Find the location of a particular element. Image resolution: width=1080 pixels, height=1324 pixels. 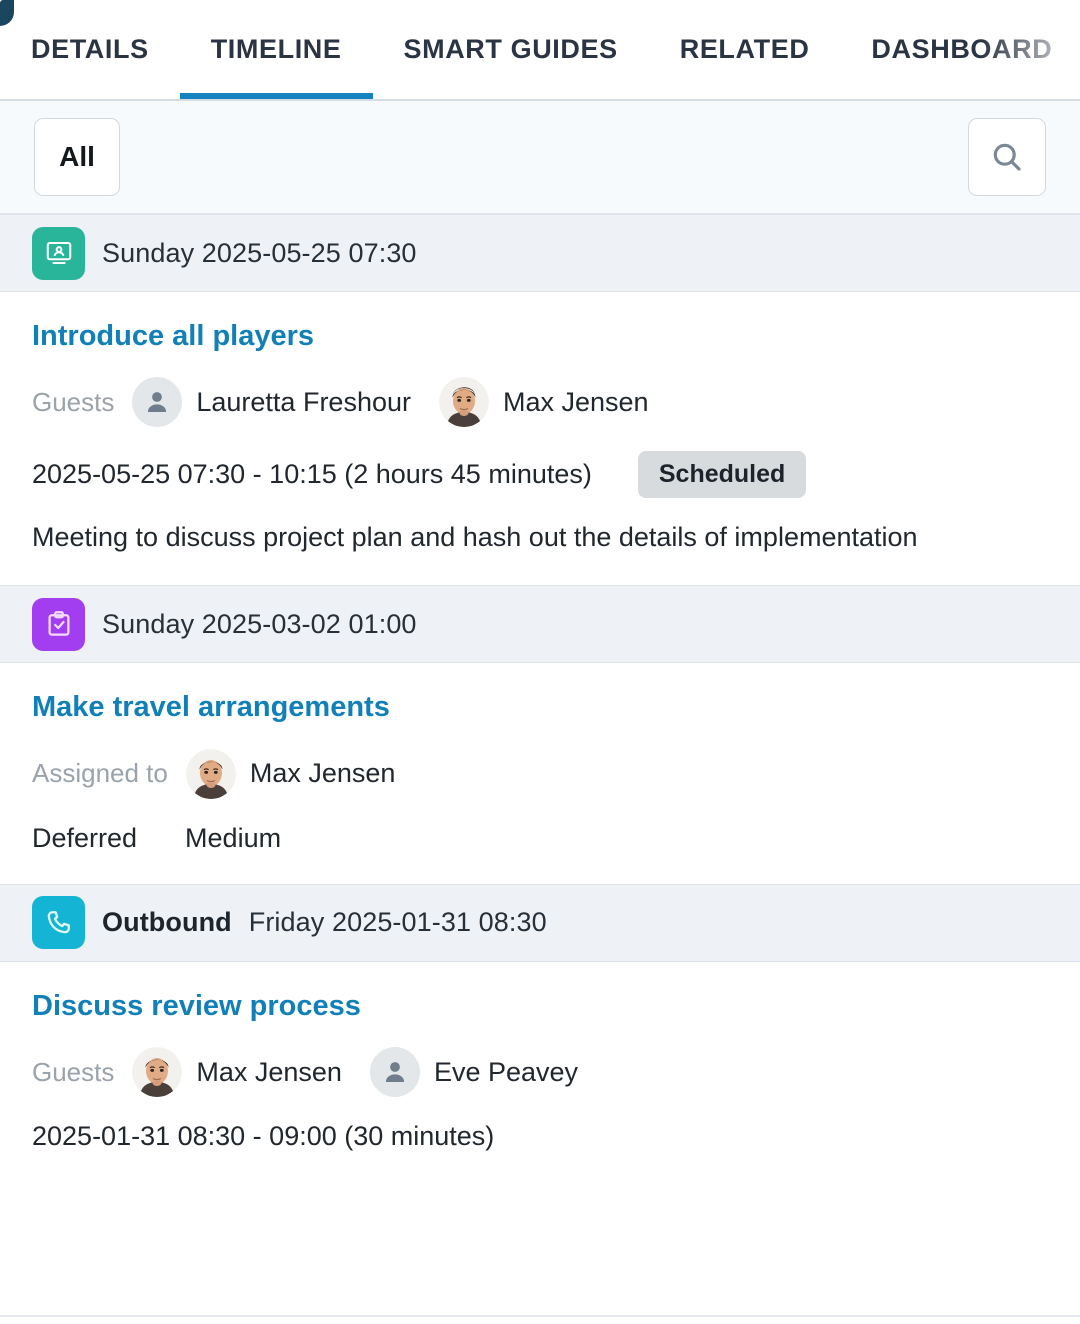

status-badge: Scheduled is located at coordinates (722, 475).